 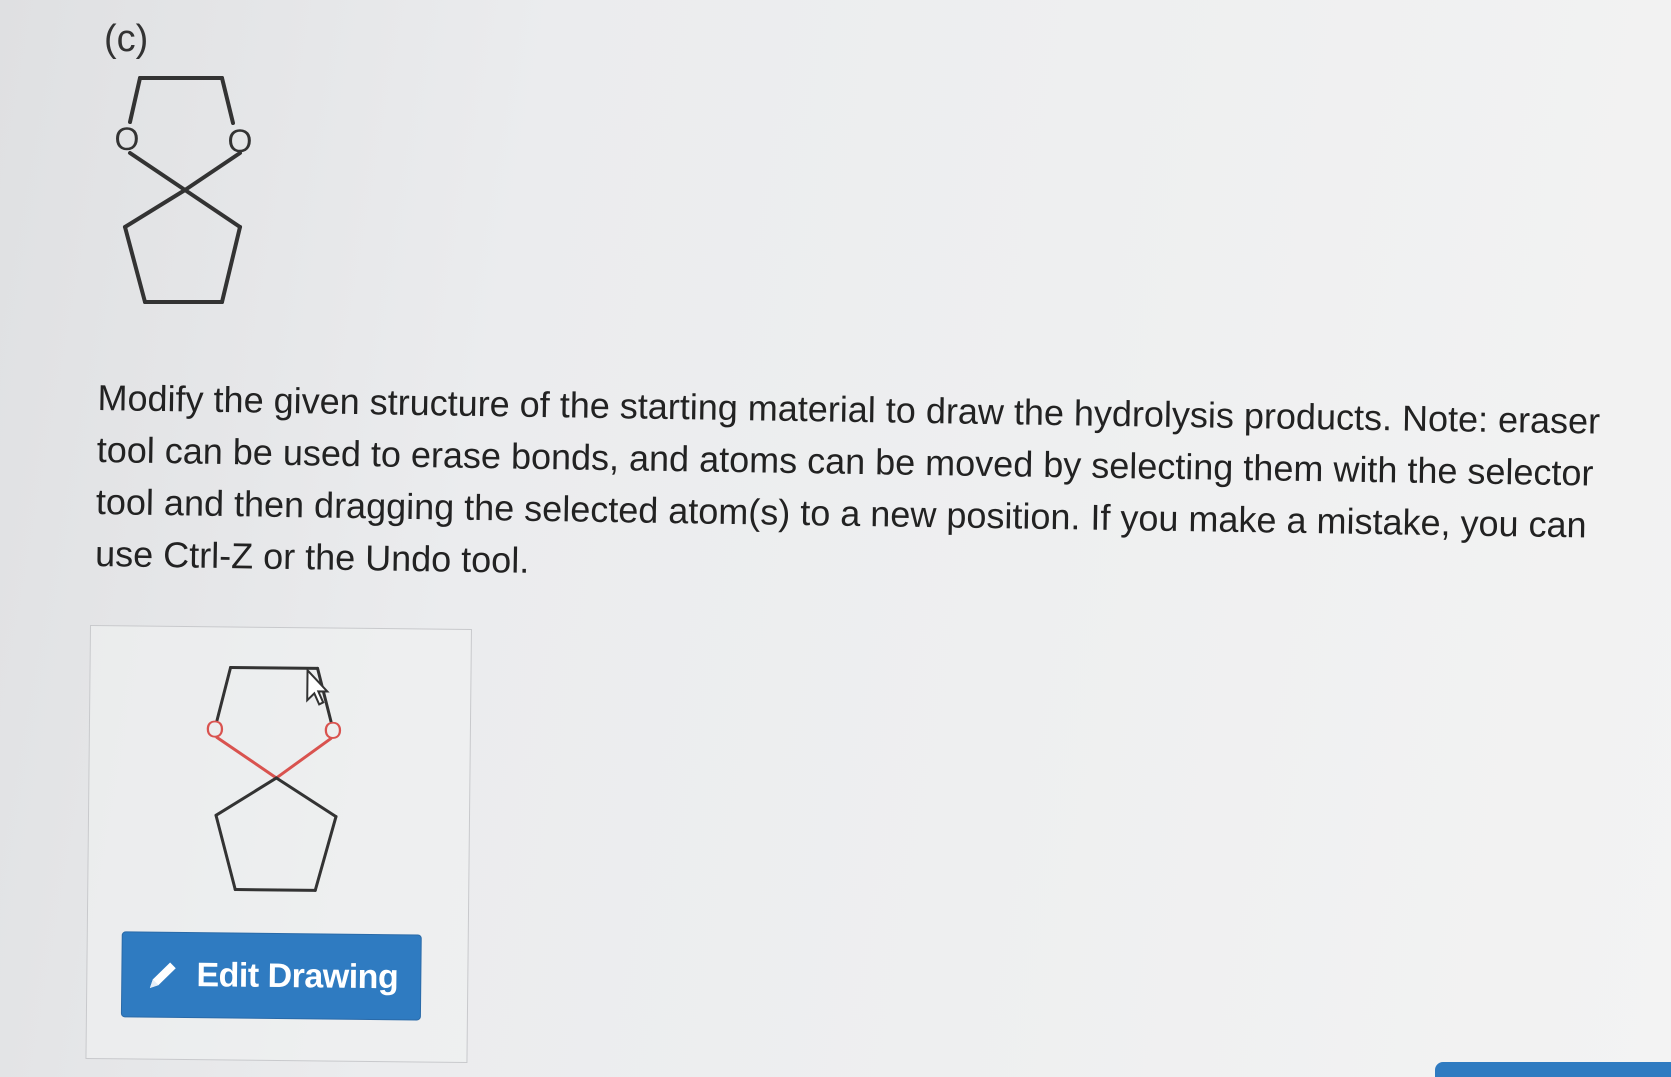 What do you see at coordinates (1553, 1069) in the screenshot?
I see `next-button` at bounding box center [1553, 1069].